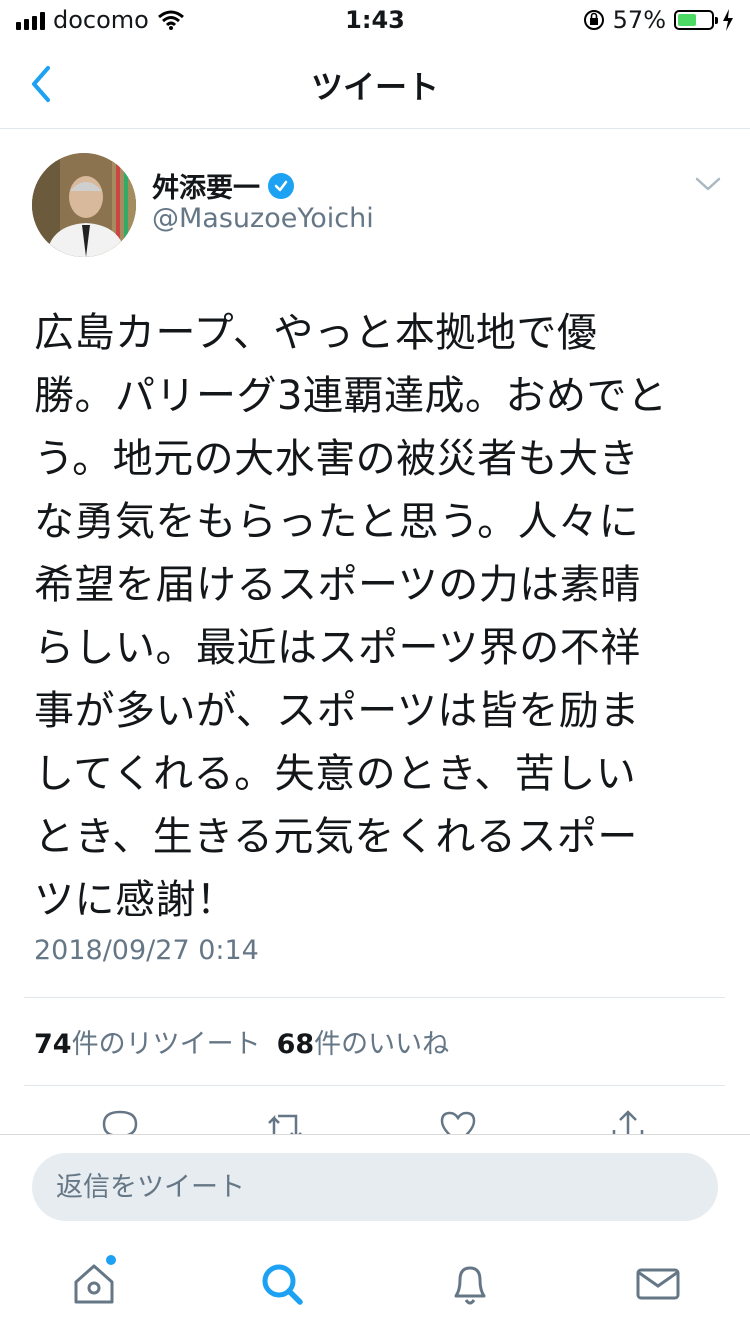 This screenshot has height=1334, width=750. Describe the element at coordinates (146, 950) in the screenshot. I see `tweet-timestamp: 2018/09/27 0:14` at that location.